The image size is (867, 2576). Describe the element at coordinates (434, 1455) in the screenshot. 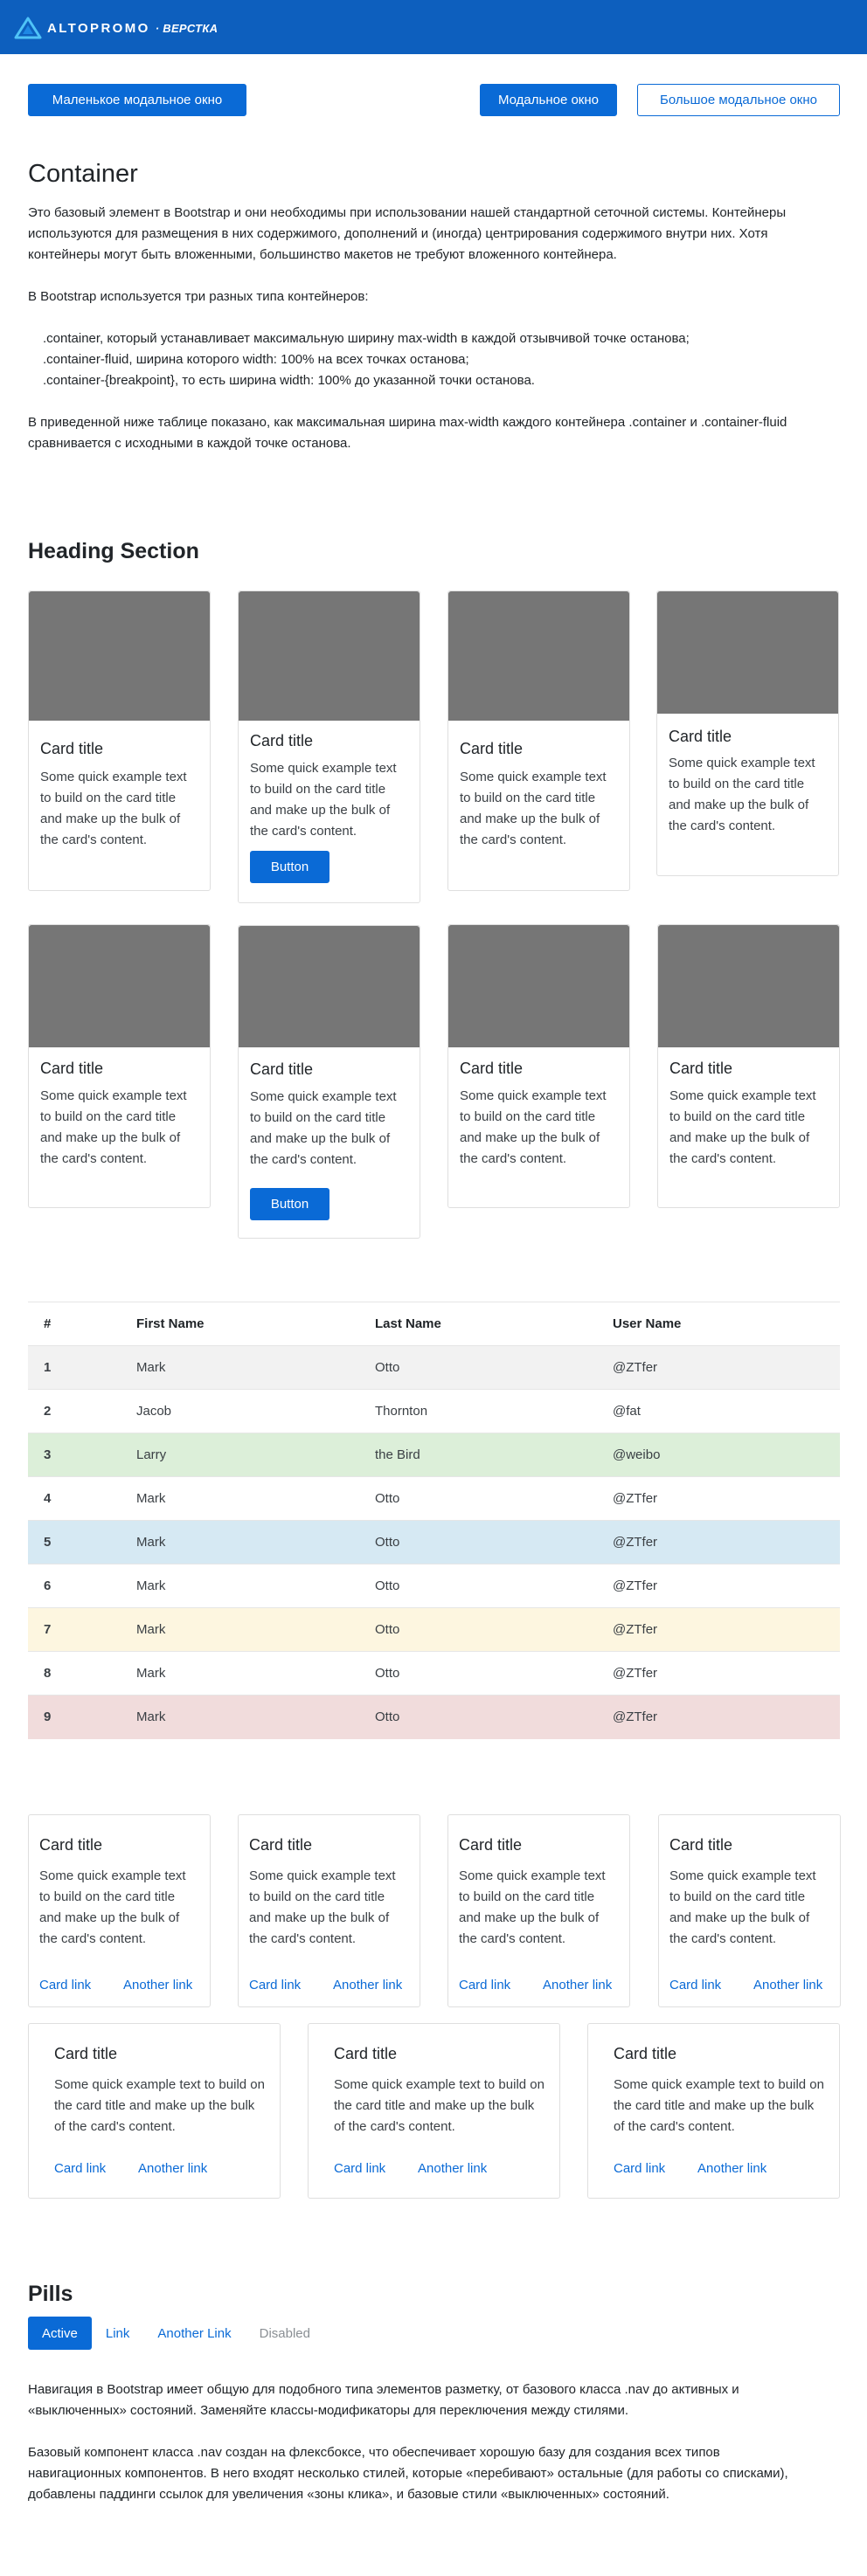

I see `table-row: 3 Larry the Bird @weibo` at that location.